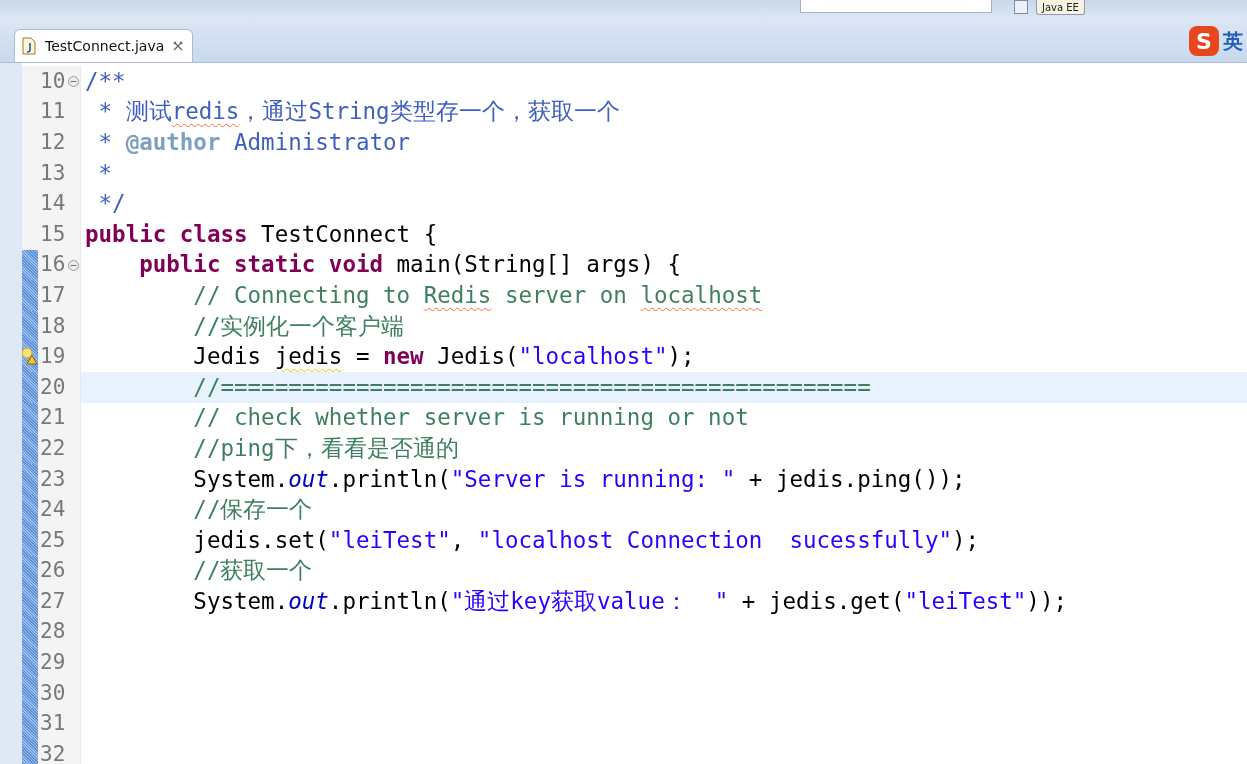  Describe the element at coordinates (52, 142) in the screenshot. I see `line-number: 12` at that location.